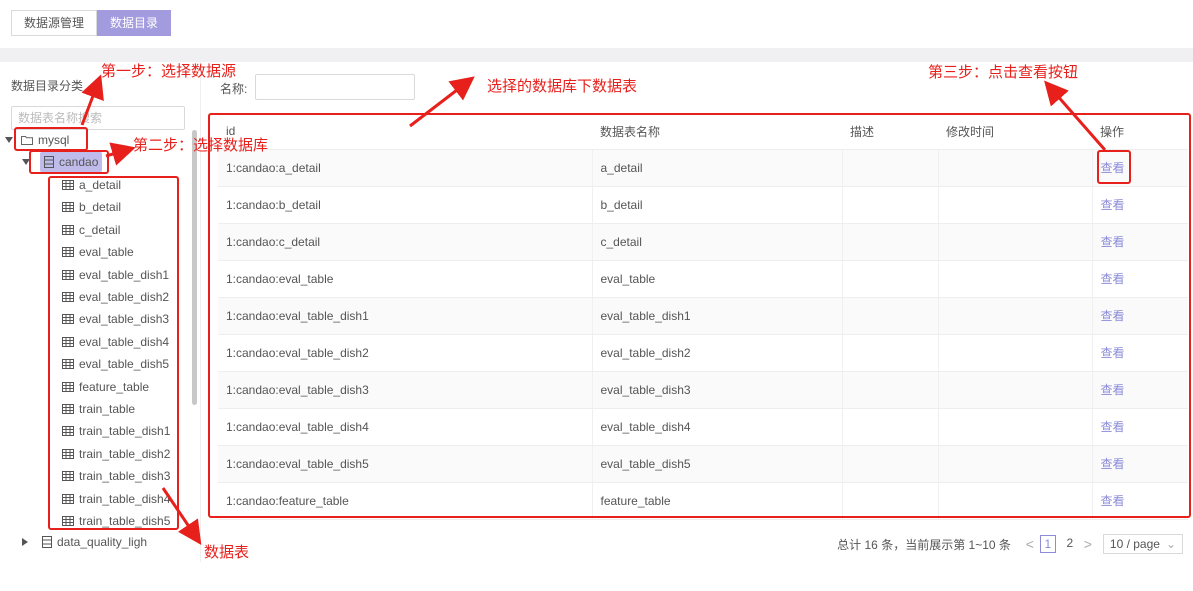 This screenshot has height=591, width=1193. I want to click on page-size-select: 10 / page ⌄, so click(1142, 544).